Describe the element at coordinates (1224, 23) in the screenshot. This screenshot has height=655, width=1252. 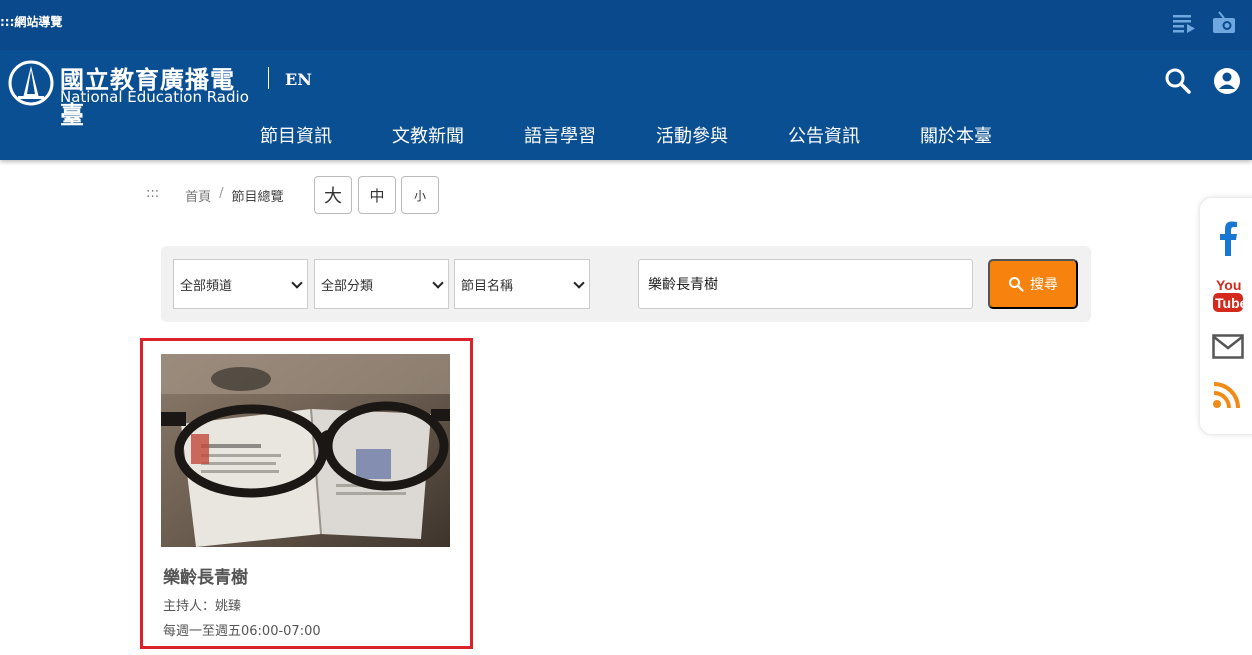
I see `radio-icon` at that location.